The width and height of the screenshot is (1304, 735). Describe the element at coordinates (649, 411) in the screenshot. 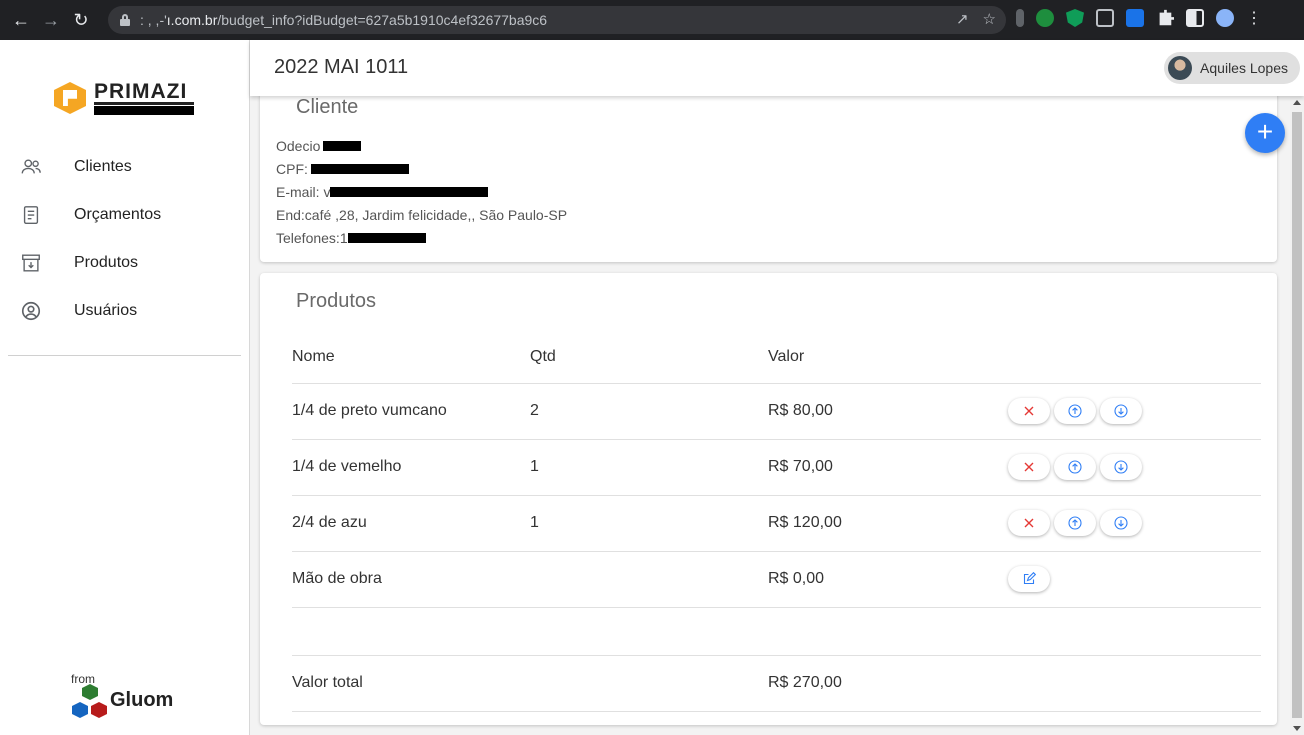

I see `product-qty: 2` at that location.